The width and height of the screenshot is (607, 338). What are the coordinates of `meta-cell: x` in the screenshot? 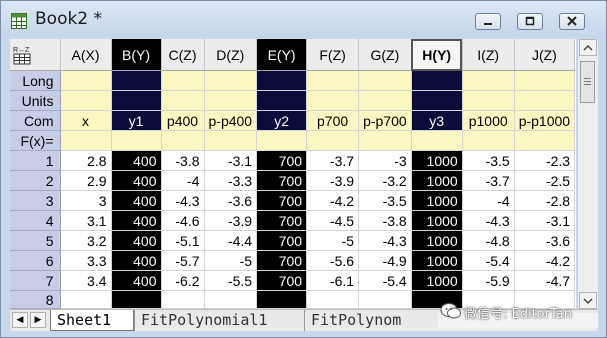 It's located at (86, 120).